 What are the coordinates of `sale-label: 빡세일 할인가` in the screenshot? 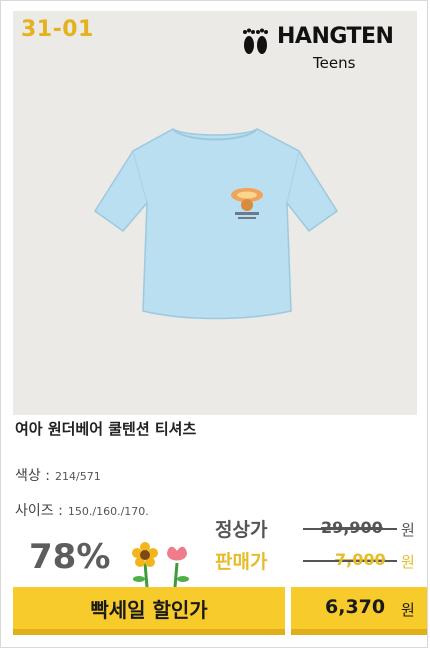 It's located at (149, 610).